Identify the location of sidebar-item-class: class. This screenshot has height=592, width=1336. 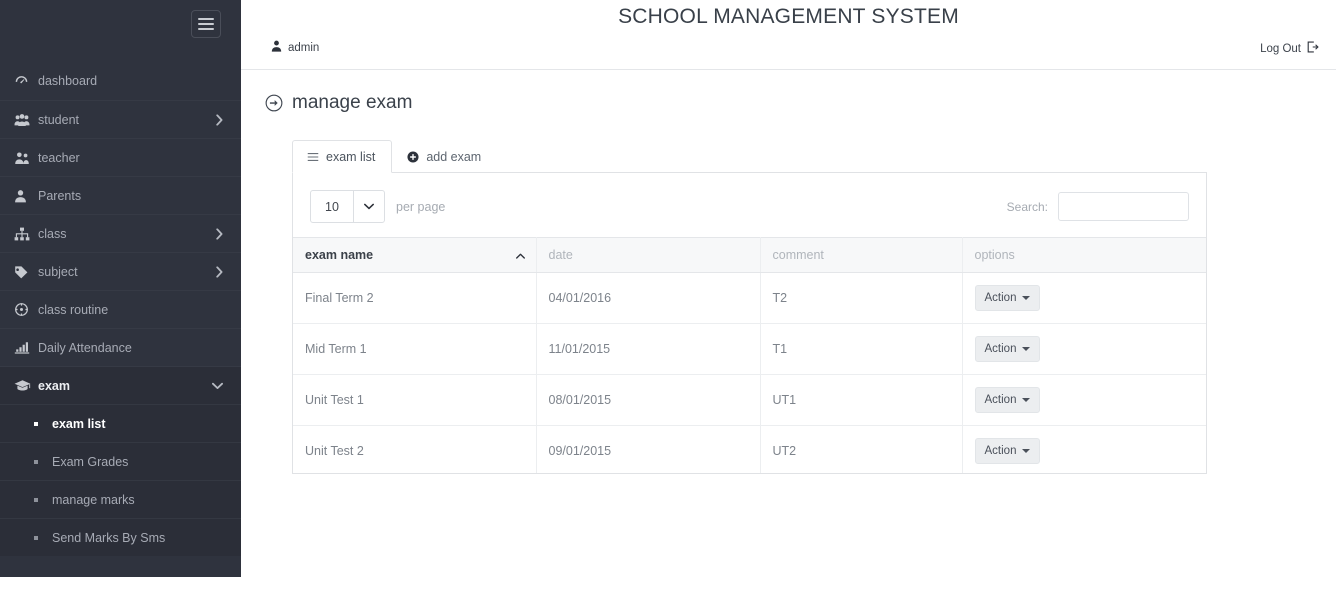
(120, 233).